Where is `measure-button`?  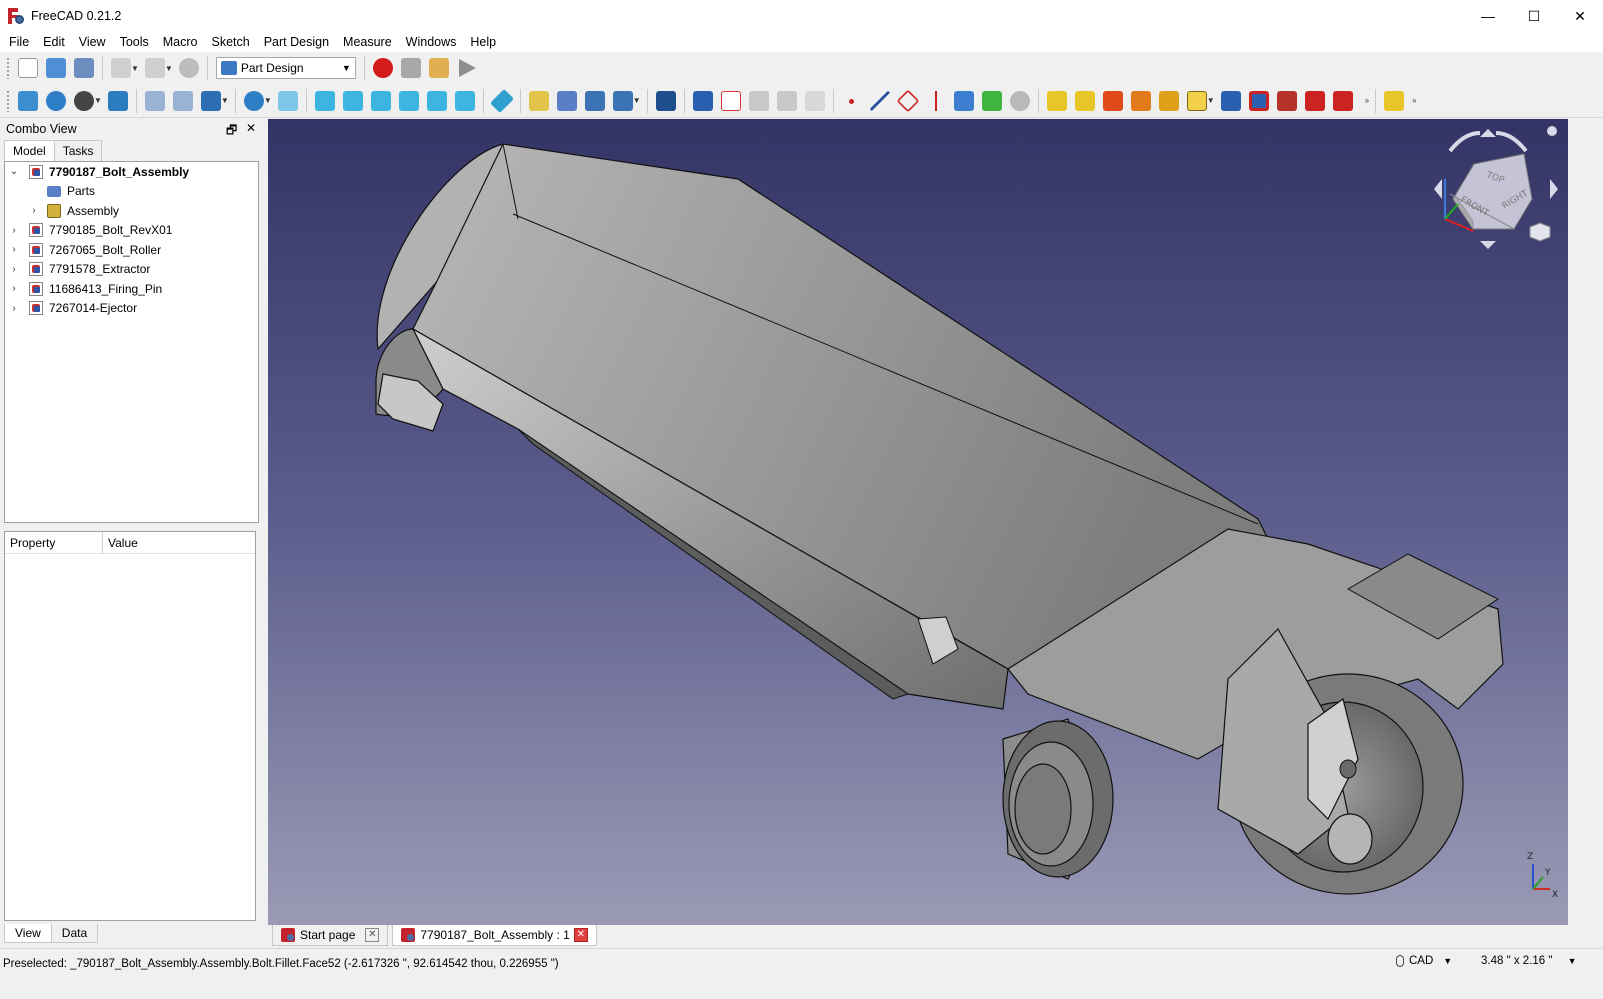 measure-button is located at coordinates (1394, 101).